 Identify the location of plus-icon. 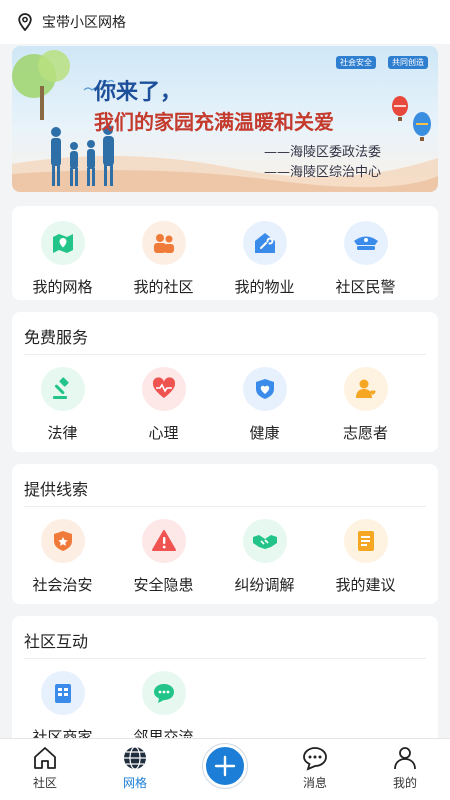
(225, 766).